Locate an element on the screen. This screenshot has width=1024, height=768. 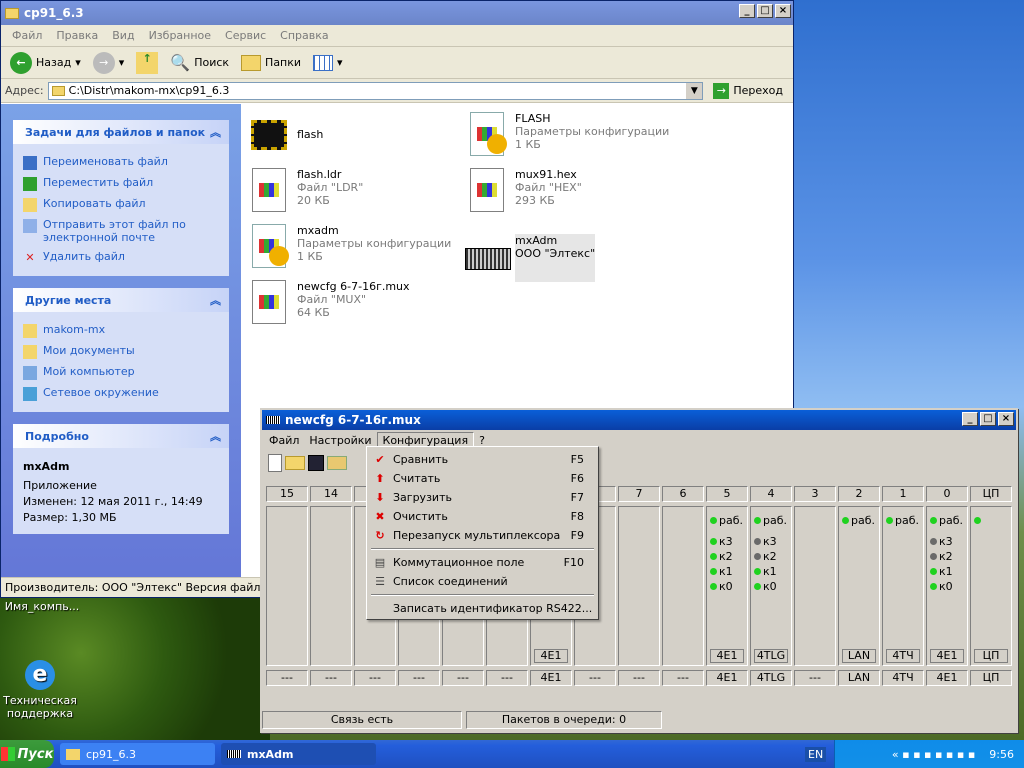
slot-header: 6 is located at coordinates (683, 494).